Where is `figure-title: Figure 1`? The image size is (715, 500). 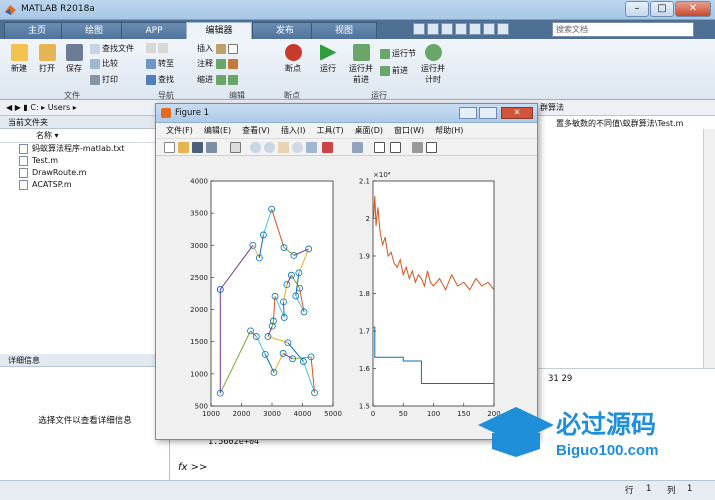
figure-title: Figure 1 is located at coordinates (192, 113).